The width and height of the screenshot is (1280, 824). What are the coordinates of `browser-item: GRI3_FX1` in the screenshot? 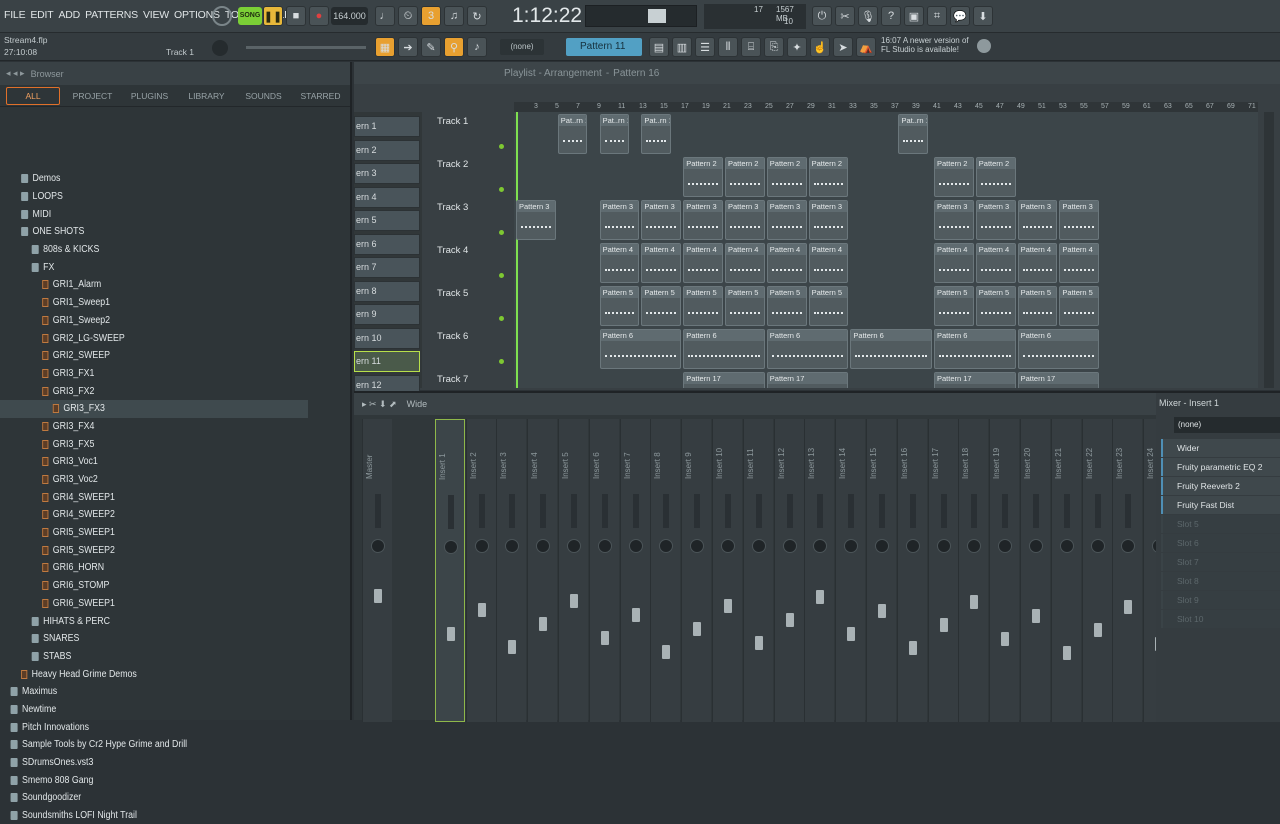 It's located at (154, 374).